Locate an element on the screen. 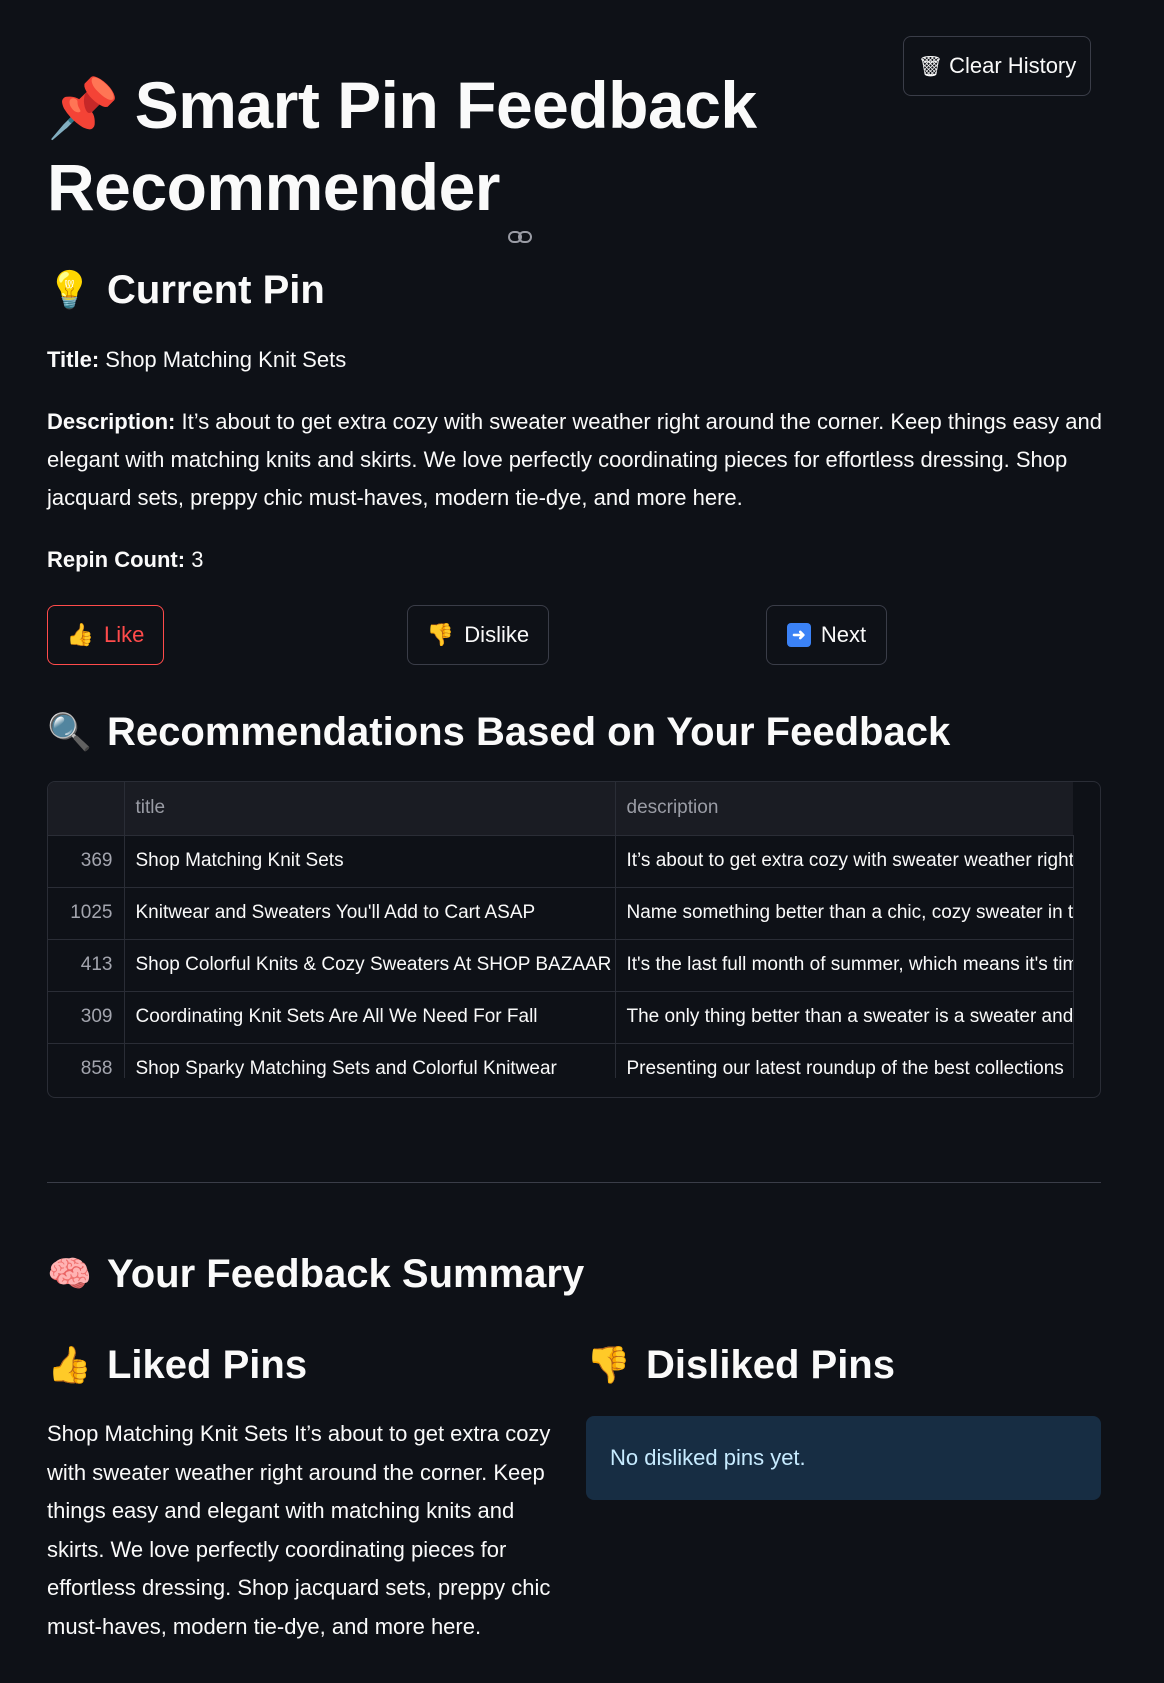  pin-title-value: Shop Matching Knit Sets is located at coordinates (226, 359).